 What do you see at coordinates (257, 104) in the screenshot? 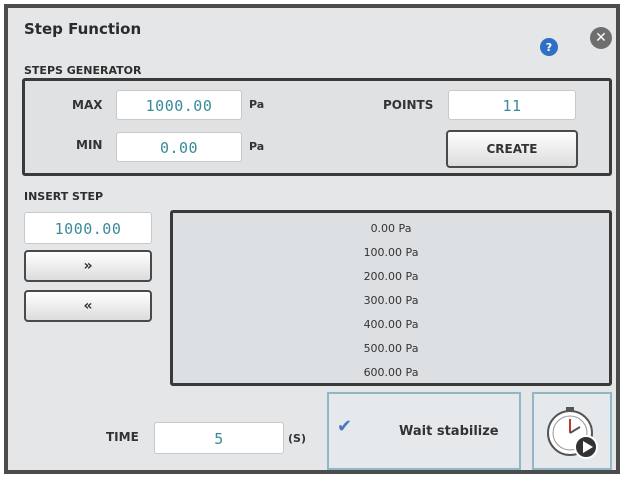
I see `max-unit: Pa` at bounding box center [257, 104].